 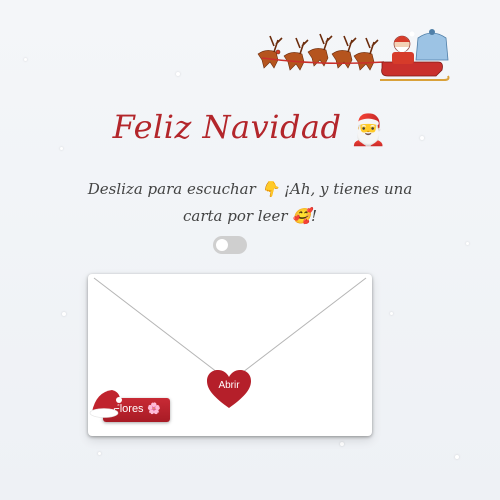 I want to click on page-title: Feliz Navidad 🎅, so click(x=250, y=128).